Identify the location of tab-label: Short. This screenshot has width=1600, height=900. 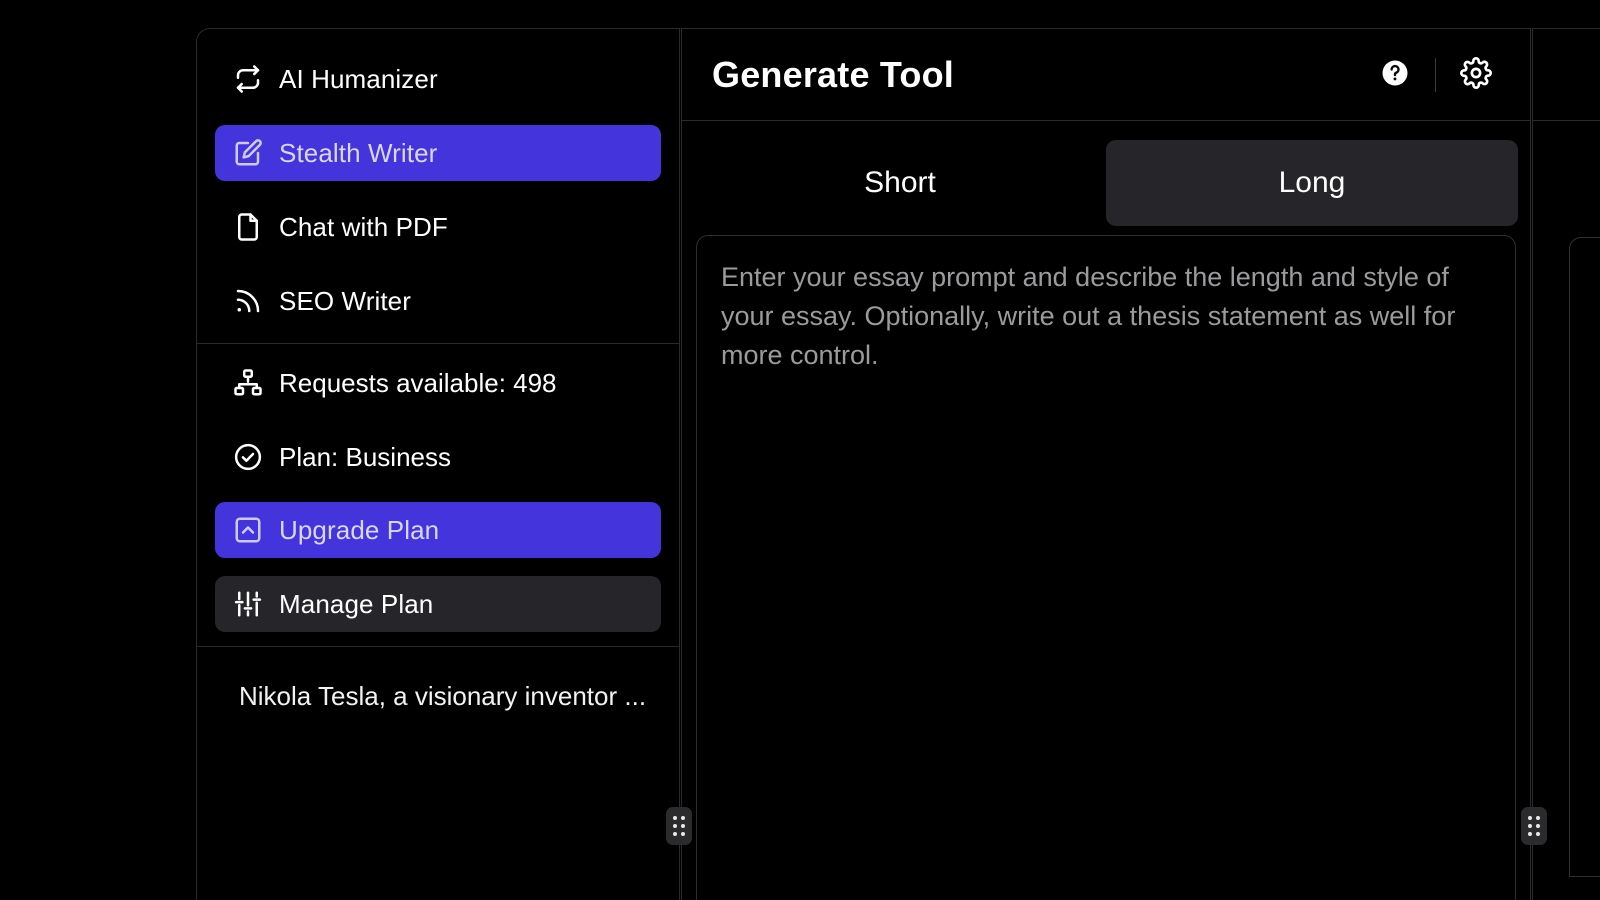
(900, 182).